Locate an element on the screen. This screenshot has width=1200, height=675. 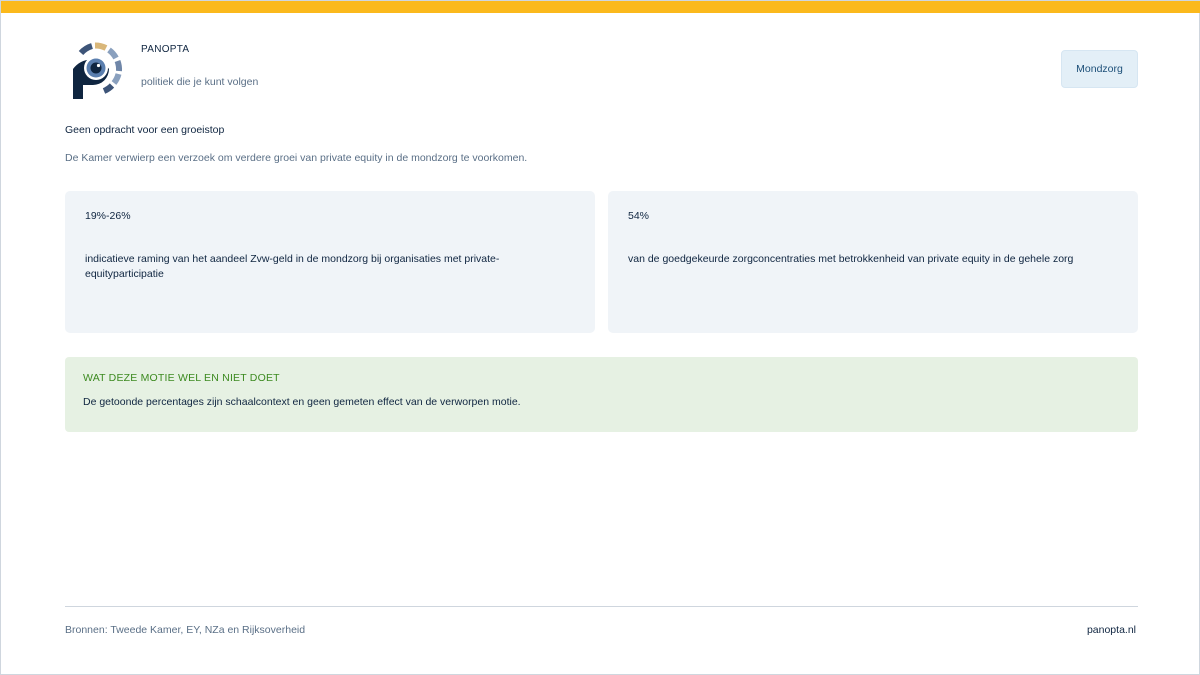
footer-divider is located at coordinates (601, 606).